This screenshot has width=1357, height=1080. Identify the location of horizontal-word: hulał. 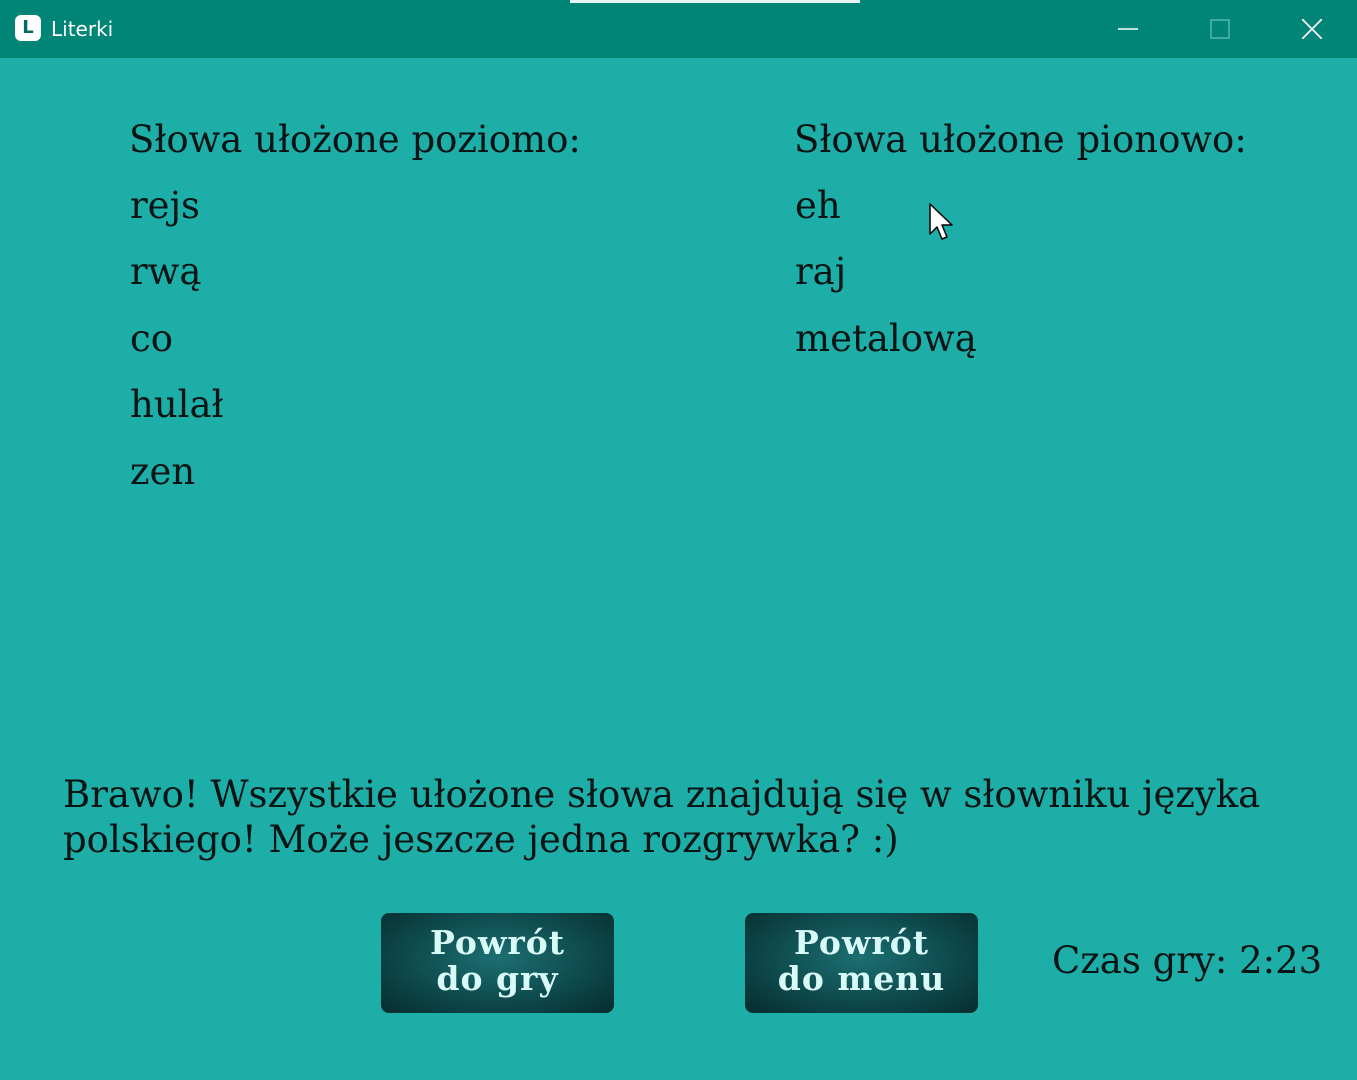
(177, 404).